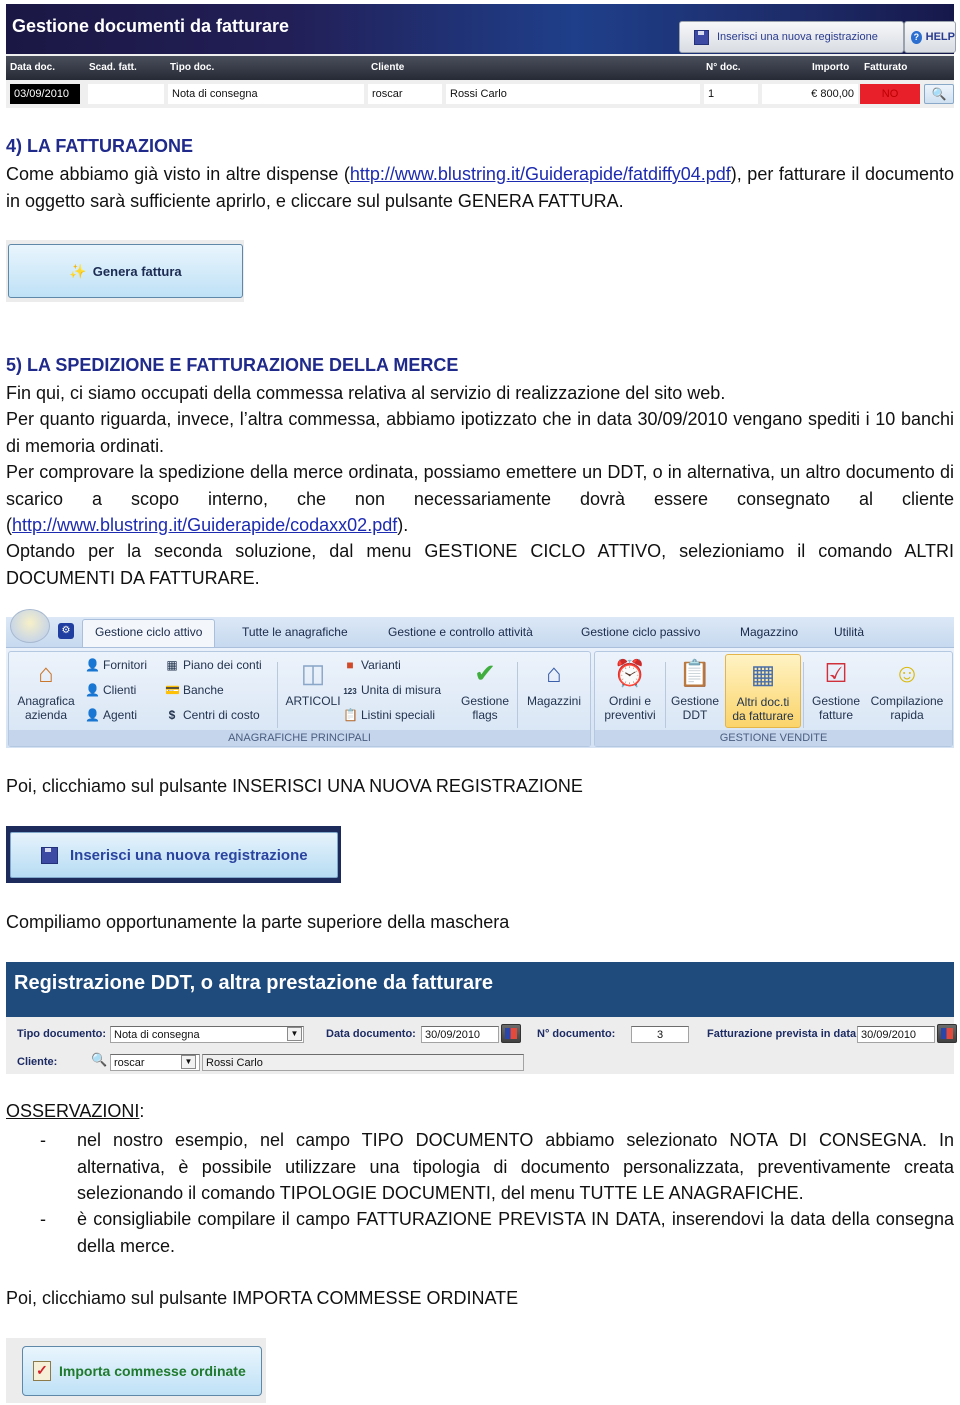  I want to click on new-registration-button: Inserisci una nuova registrazione, so click(791, 37).